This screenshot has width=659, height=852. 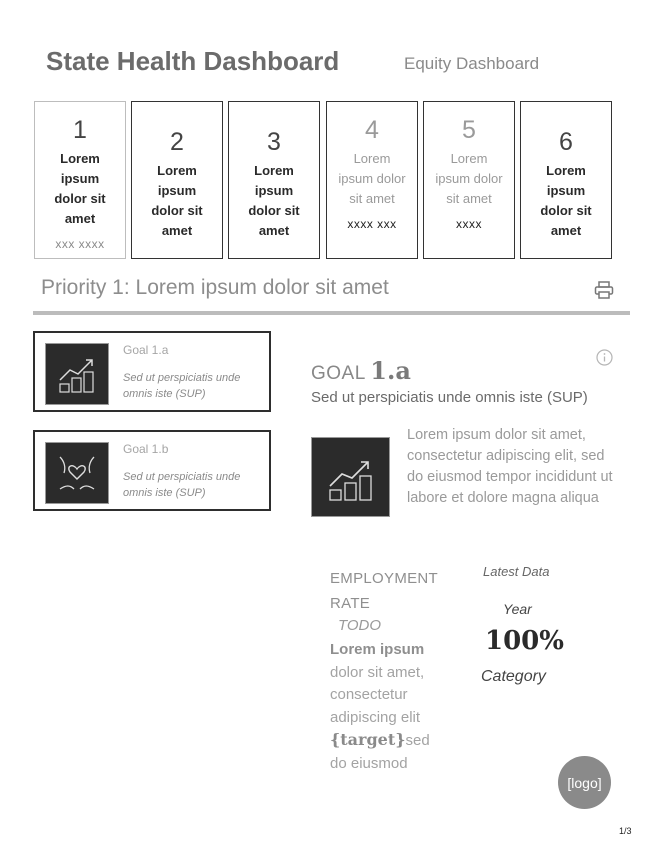 I want to click on goal-label: Goal 1.b, so click(x=146, y=449).